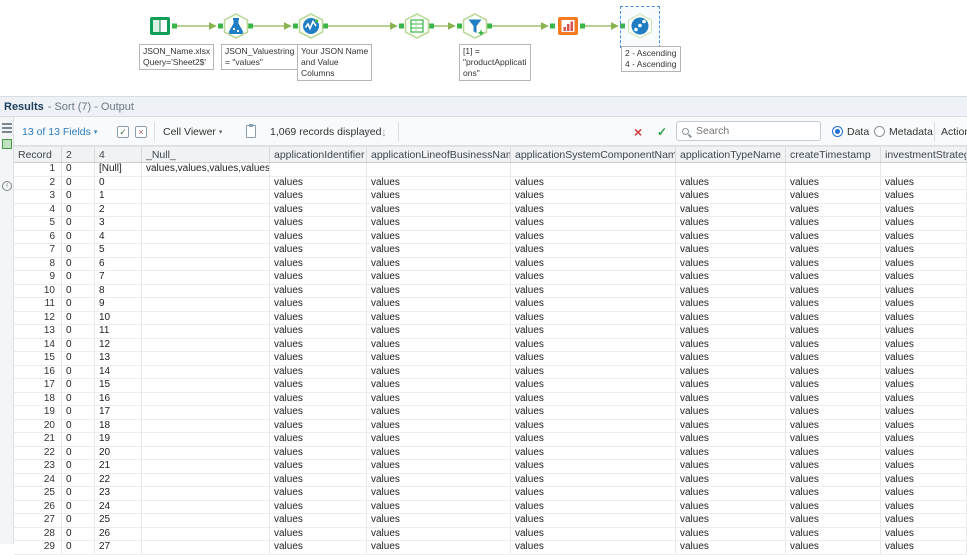 This screenshot has height=555, width=967. I want to click on fields-dropdown: 13 of 13 Fields ▾, so click(59, 131).